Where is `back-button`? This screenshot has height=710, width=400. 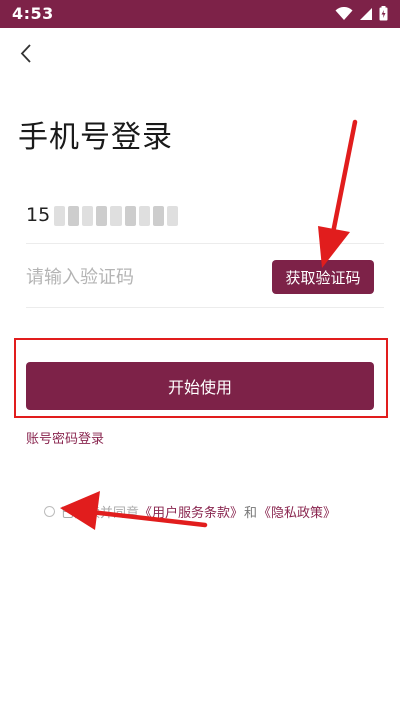 back-button is located at coordinates (28, 54).